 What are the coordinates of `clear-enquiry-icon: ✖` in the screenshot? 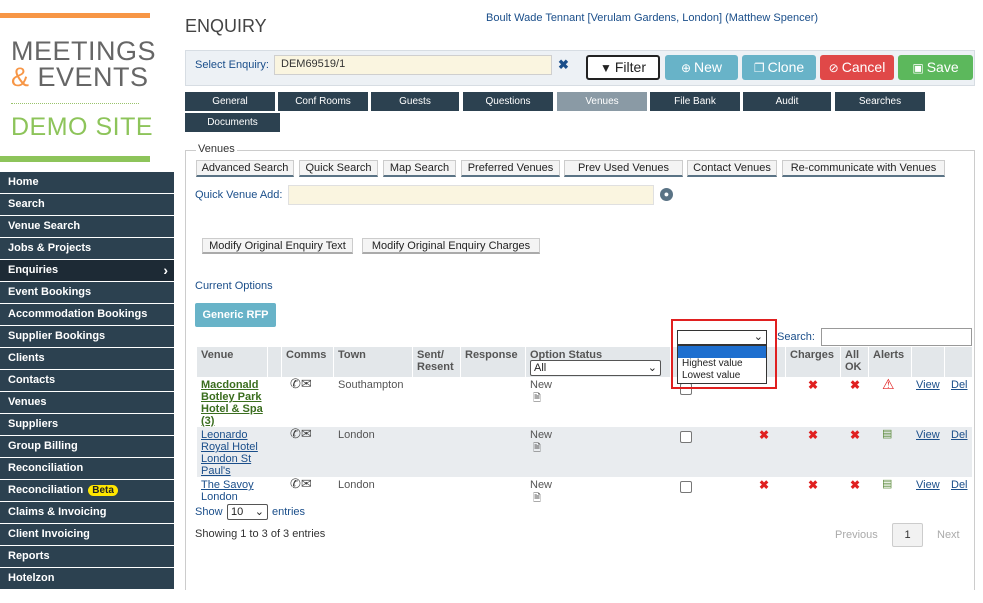 It's located at (563, 65).